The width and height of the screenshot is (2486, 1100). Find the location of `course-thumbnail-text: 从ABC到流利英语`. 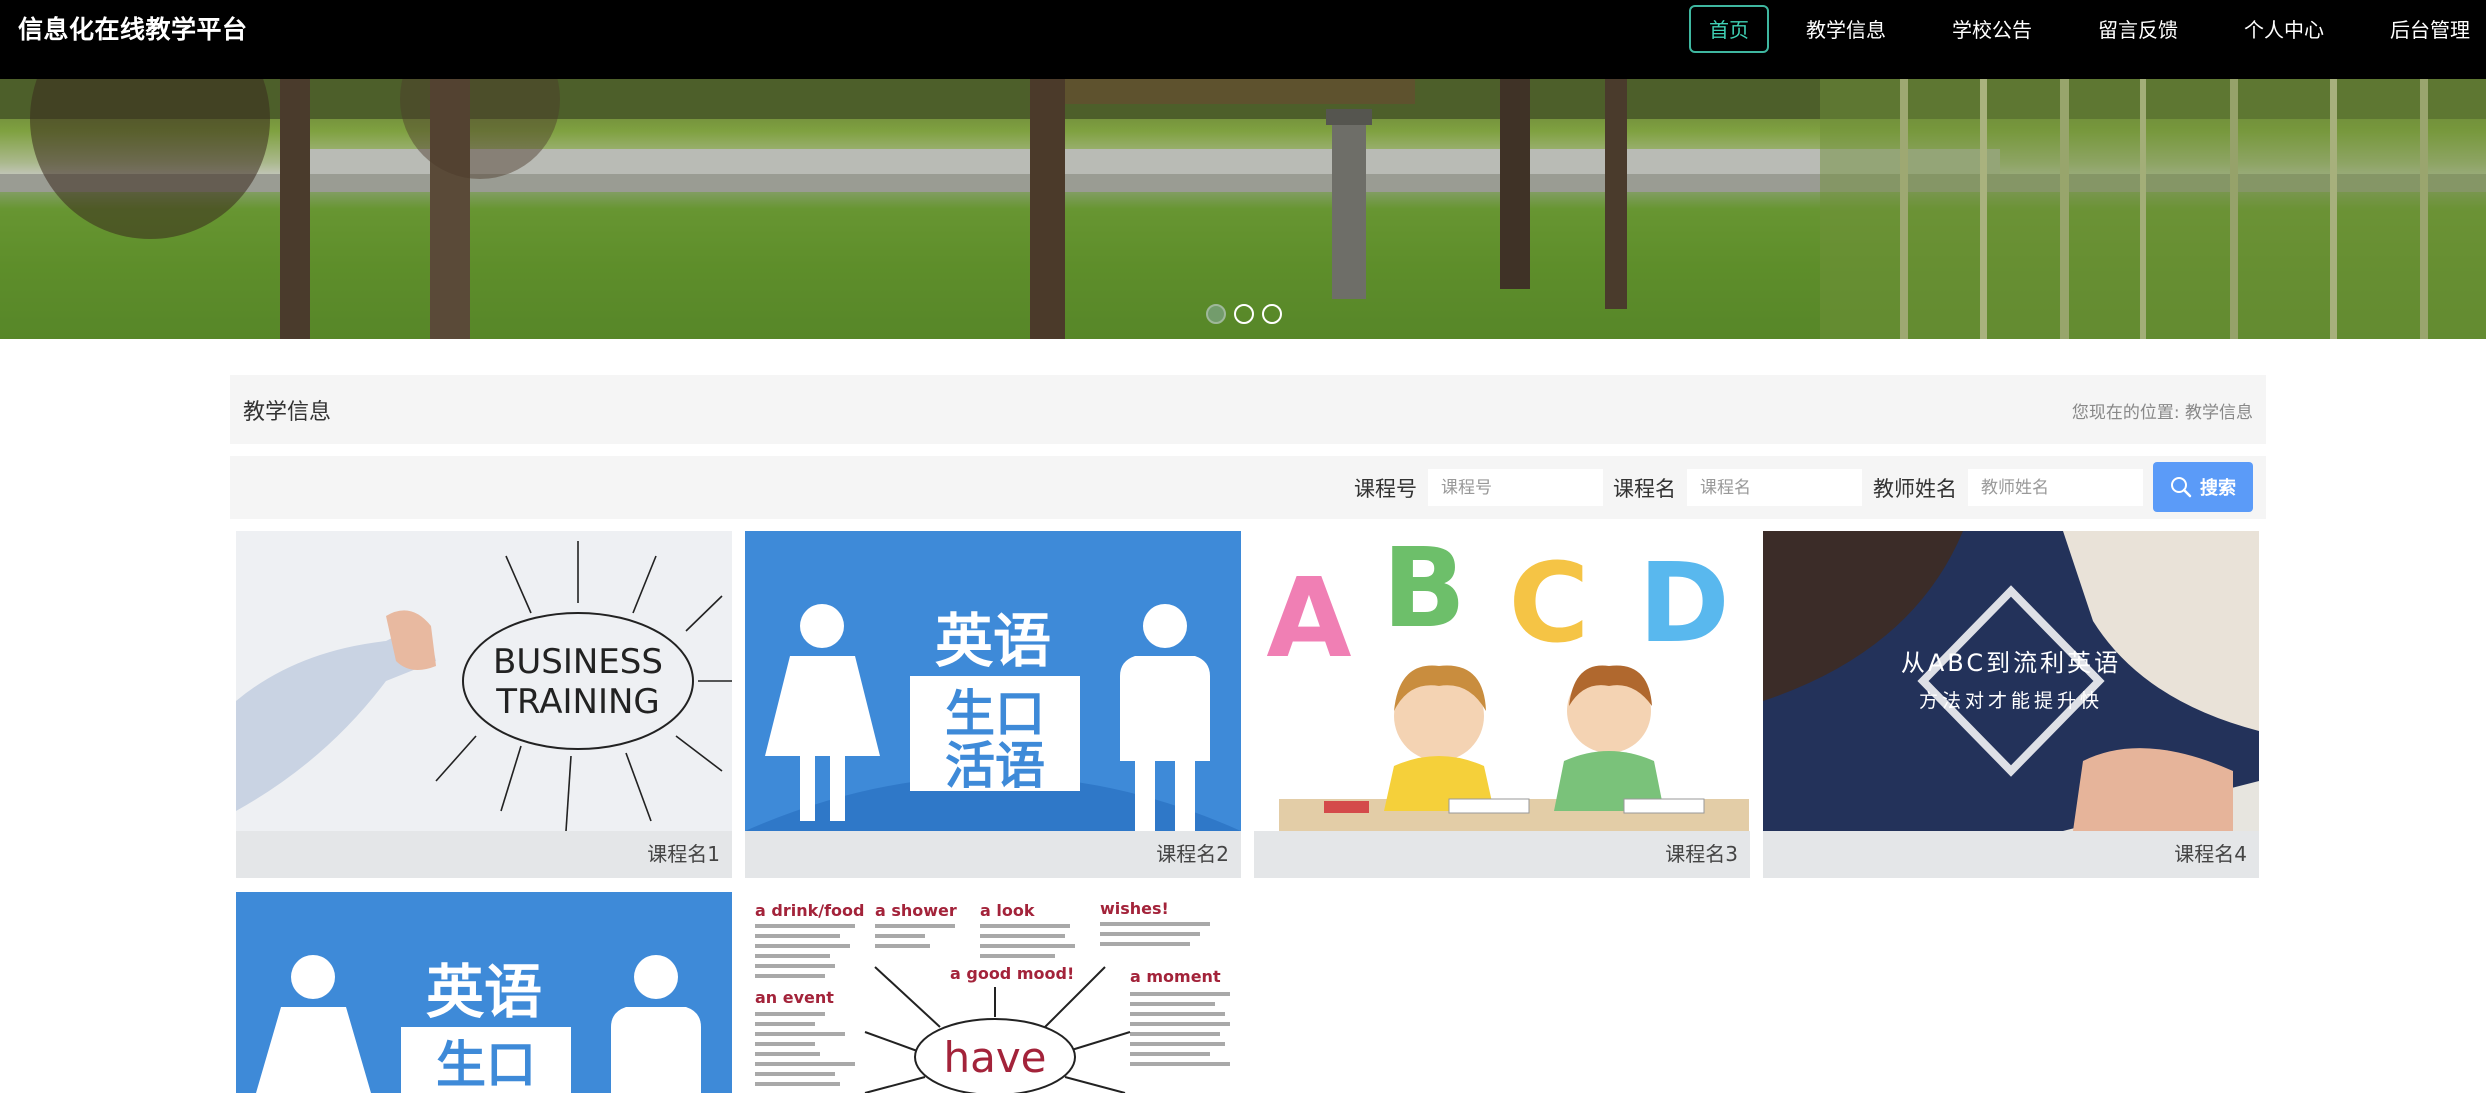

course-thumbnail-text: 从ABC到流利英语 is located at coordinates (2011, 663).